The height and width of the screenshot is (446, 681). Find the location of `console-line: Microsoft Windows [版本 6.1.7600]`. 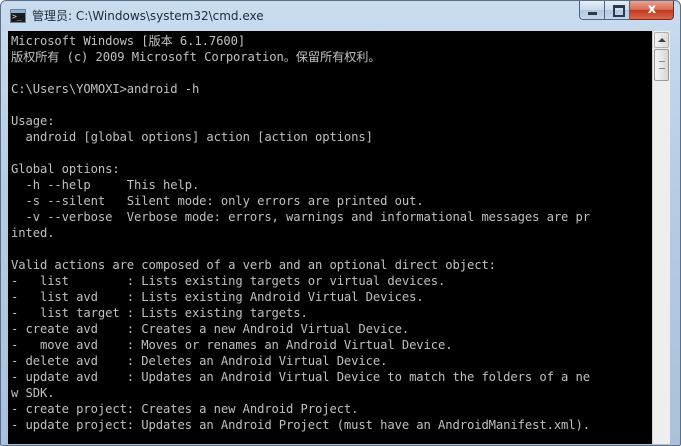

console-line: Microsoft Windows [版本 6.1.7600] is located at coordinates (128, 41).